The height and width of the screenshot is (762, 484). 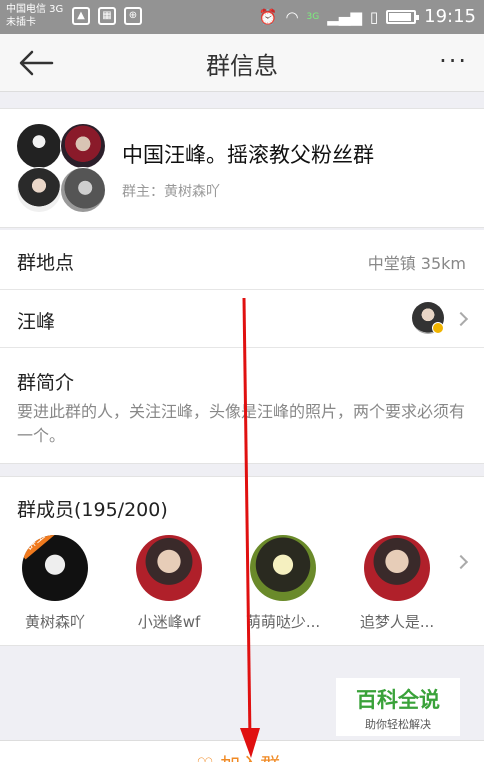 What do you see at coordinates (313, 16) in the screenshot?
I see `network-badge: 3G` at bounding box center [313, 16].